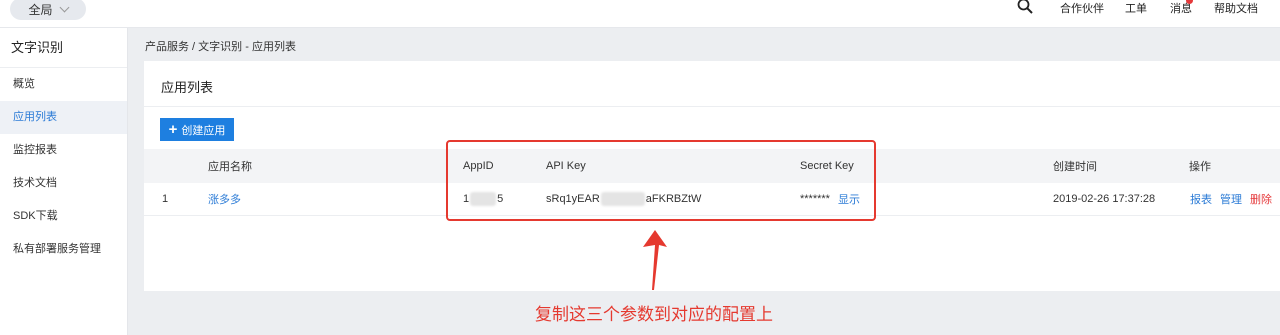 The image size is (1280, 335). I want to click on col-created: 创建时间, so click(1075, 167).